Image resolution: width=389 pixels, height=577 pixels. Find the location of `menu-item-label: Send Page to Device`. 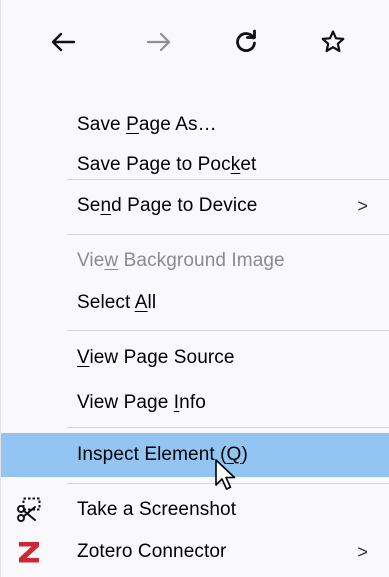

menu-item-label: Send Page to Device is located at coordinates (167, 205).